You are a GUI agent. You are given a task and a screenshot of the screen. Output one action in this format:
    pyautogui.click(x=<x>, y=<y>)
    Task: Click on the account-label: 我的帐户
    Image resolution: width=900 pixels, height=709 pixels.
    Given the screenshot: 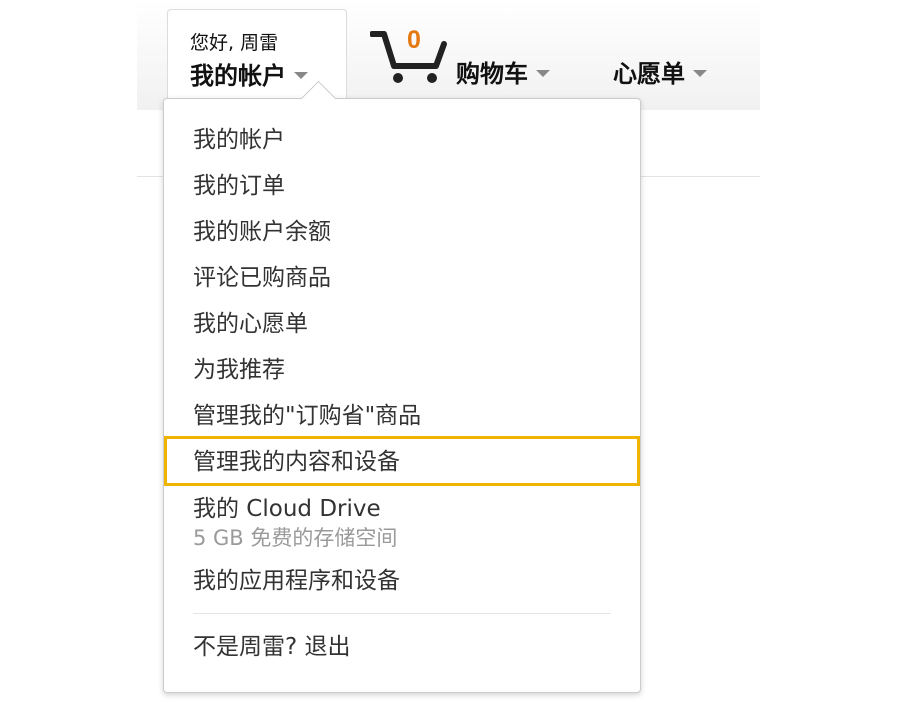 What is the action you would take?
    pyautogui.click(x=238, y=76)
    